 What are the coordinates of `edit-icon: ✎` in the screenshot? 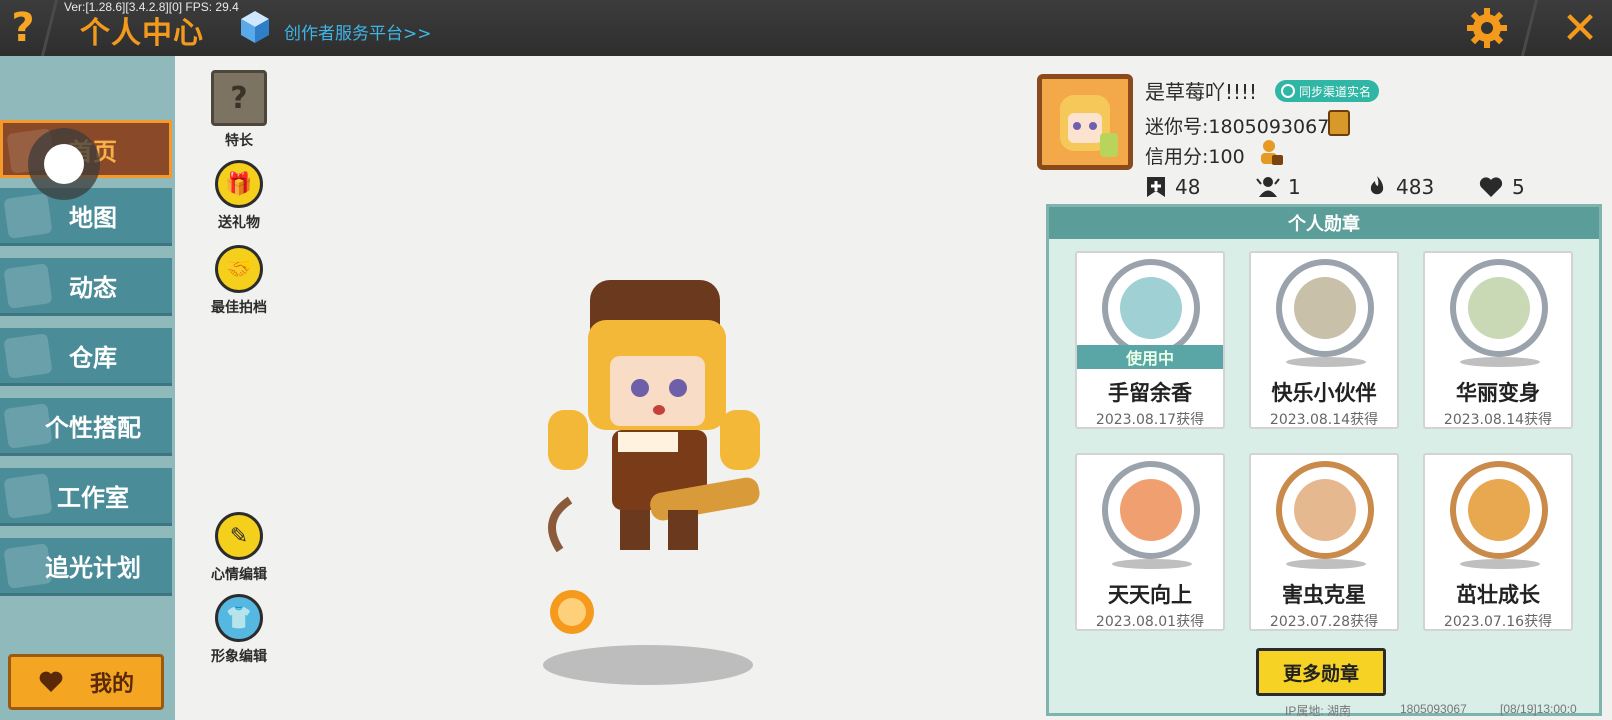 It's located at (239, 536).